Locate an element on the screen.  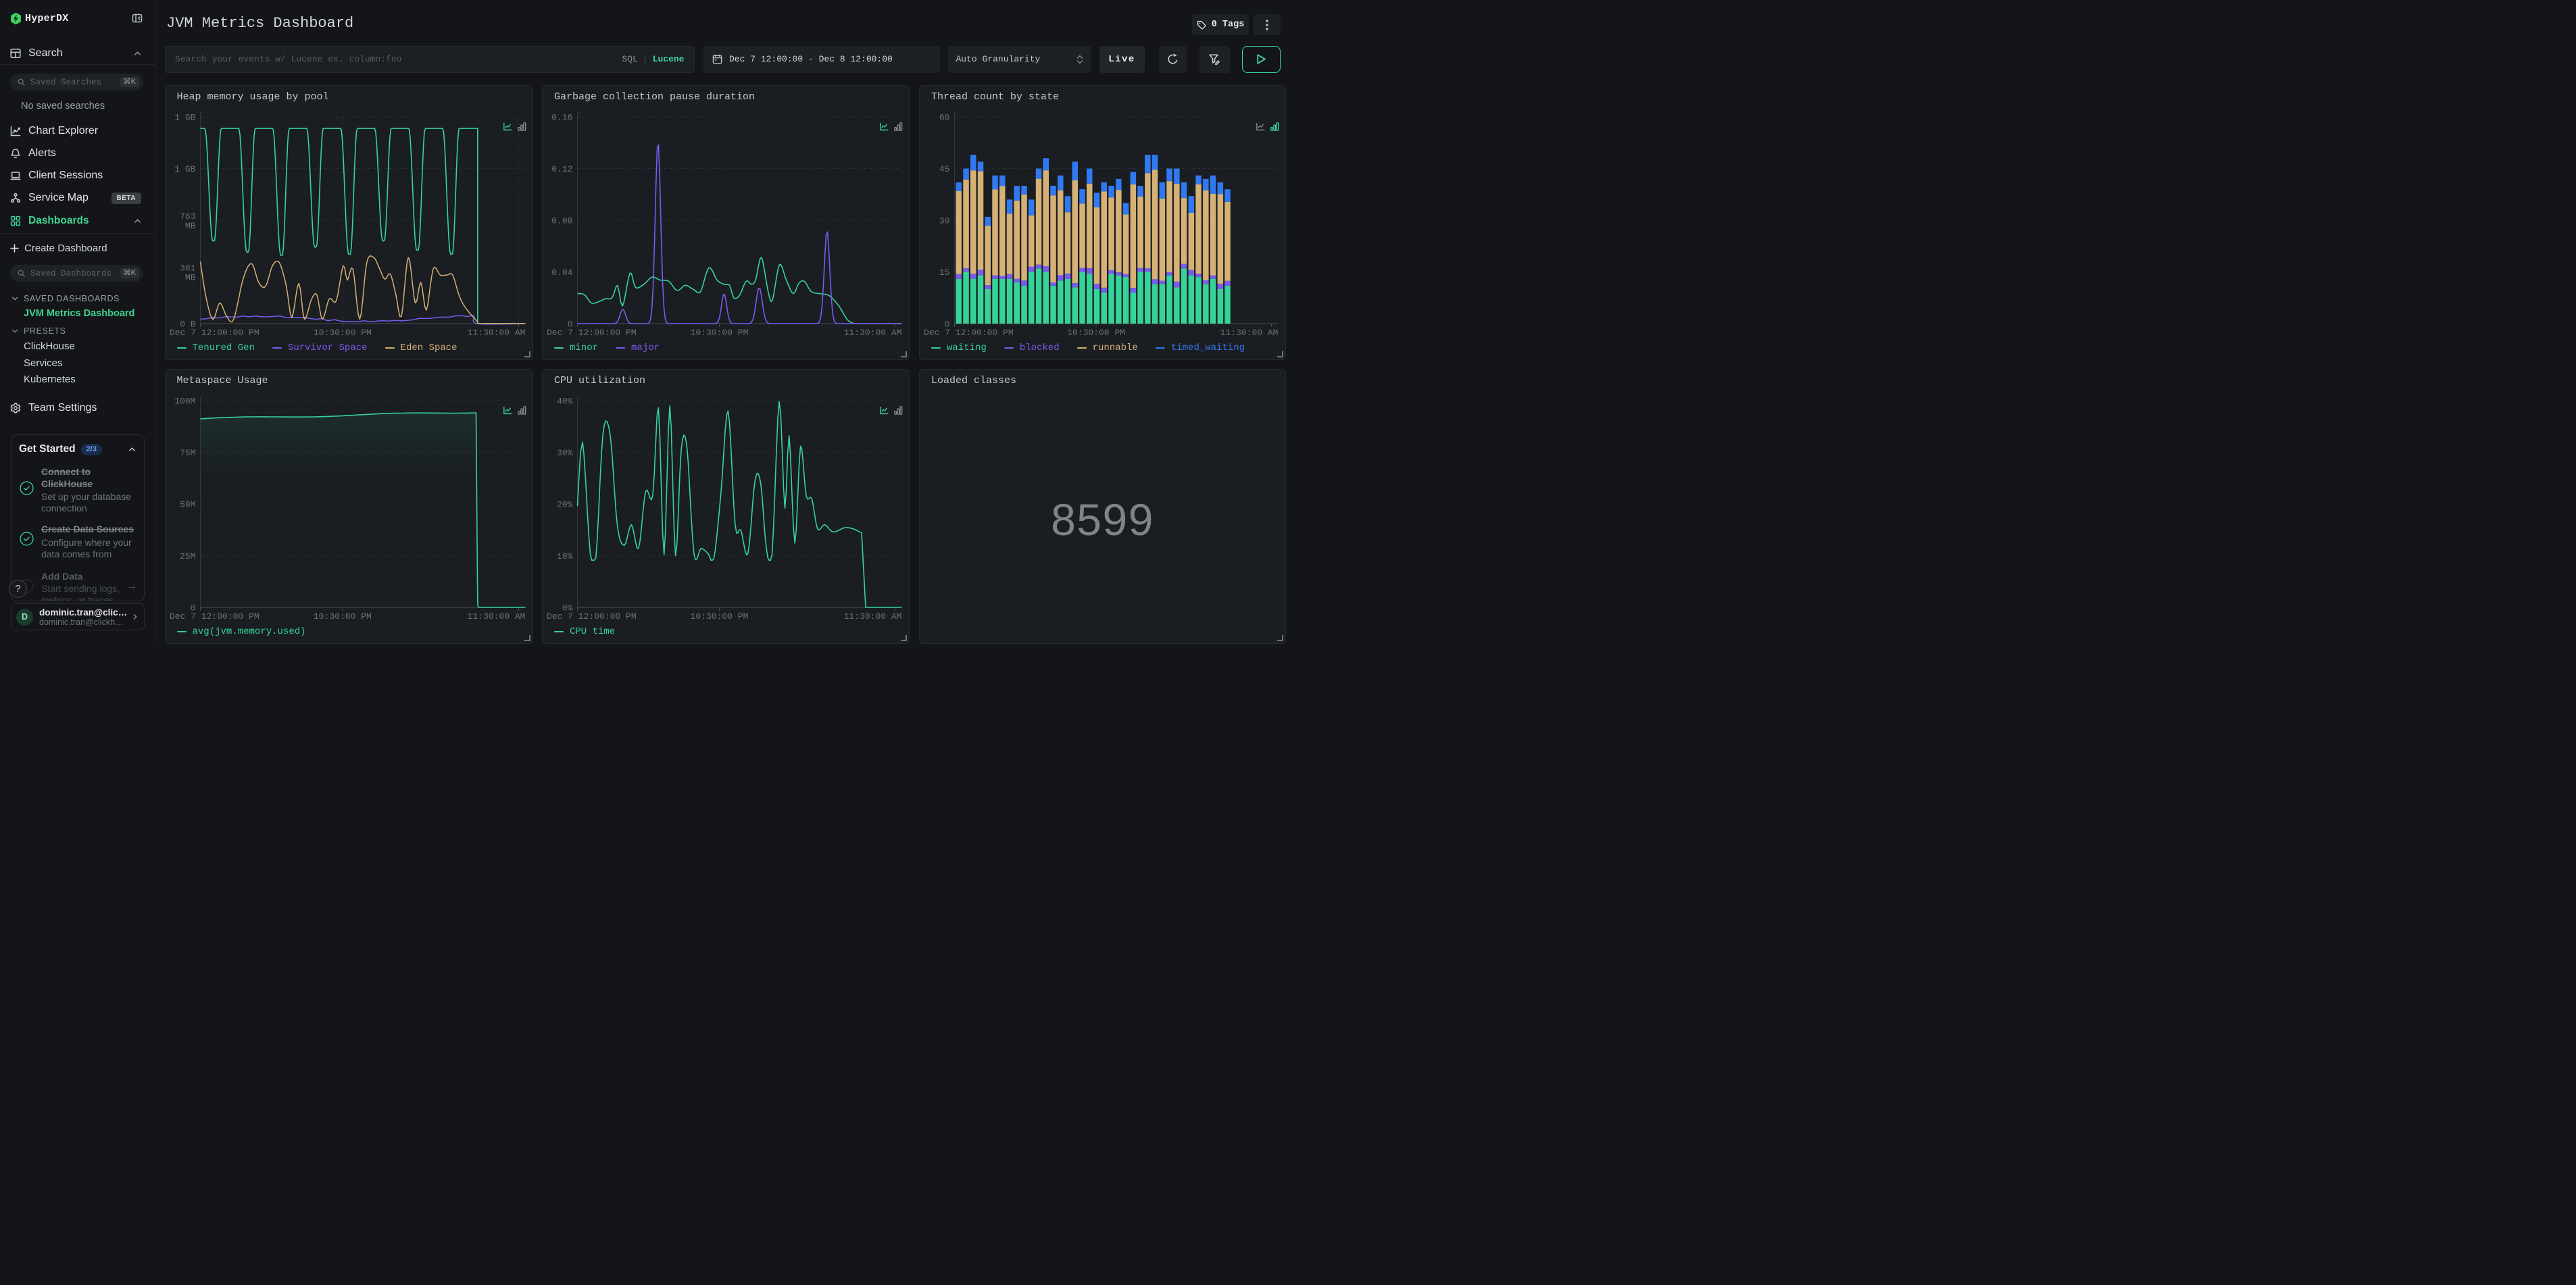
svg-text: 50M is located at coordinates (188, 505).